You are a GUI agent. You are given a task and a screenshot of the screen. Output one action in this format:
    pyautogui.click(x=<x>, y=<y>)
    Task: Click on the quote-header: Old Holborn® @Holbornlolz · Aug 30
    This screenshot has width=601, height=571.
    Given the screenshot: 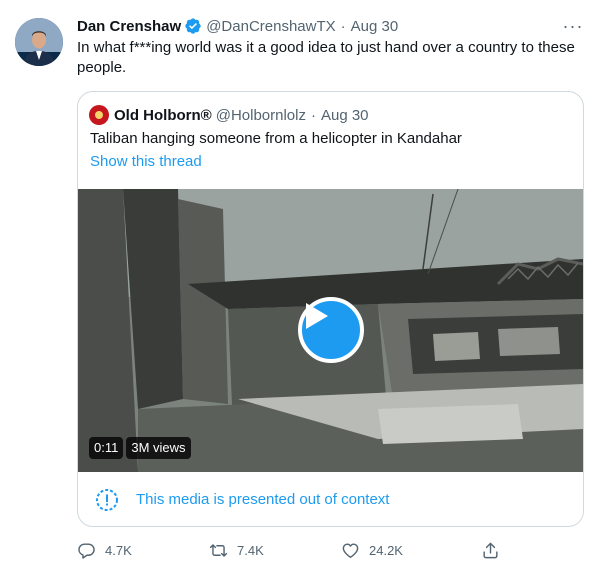 What is the action you would take?
    pyautogui.click(x=229, y=115)
    